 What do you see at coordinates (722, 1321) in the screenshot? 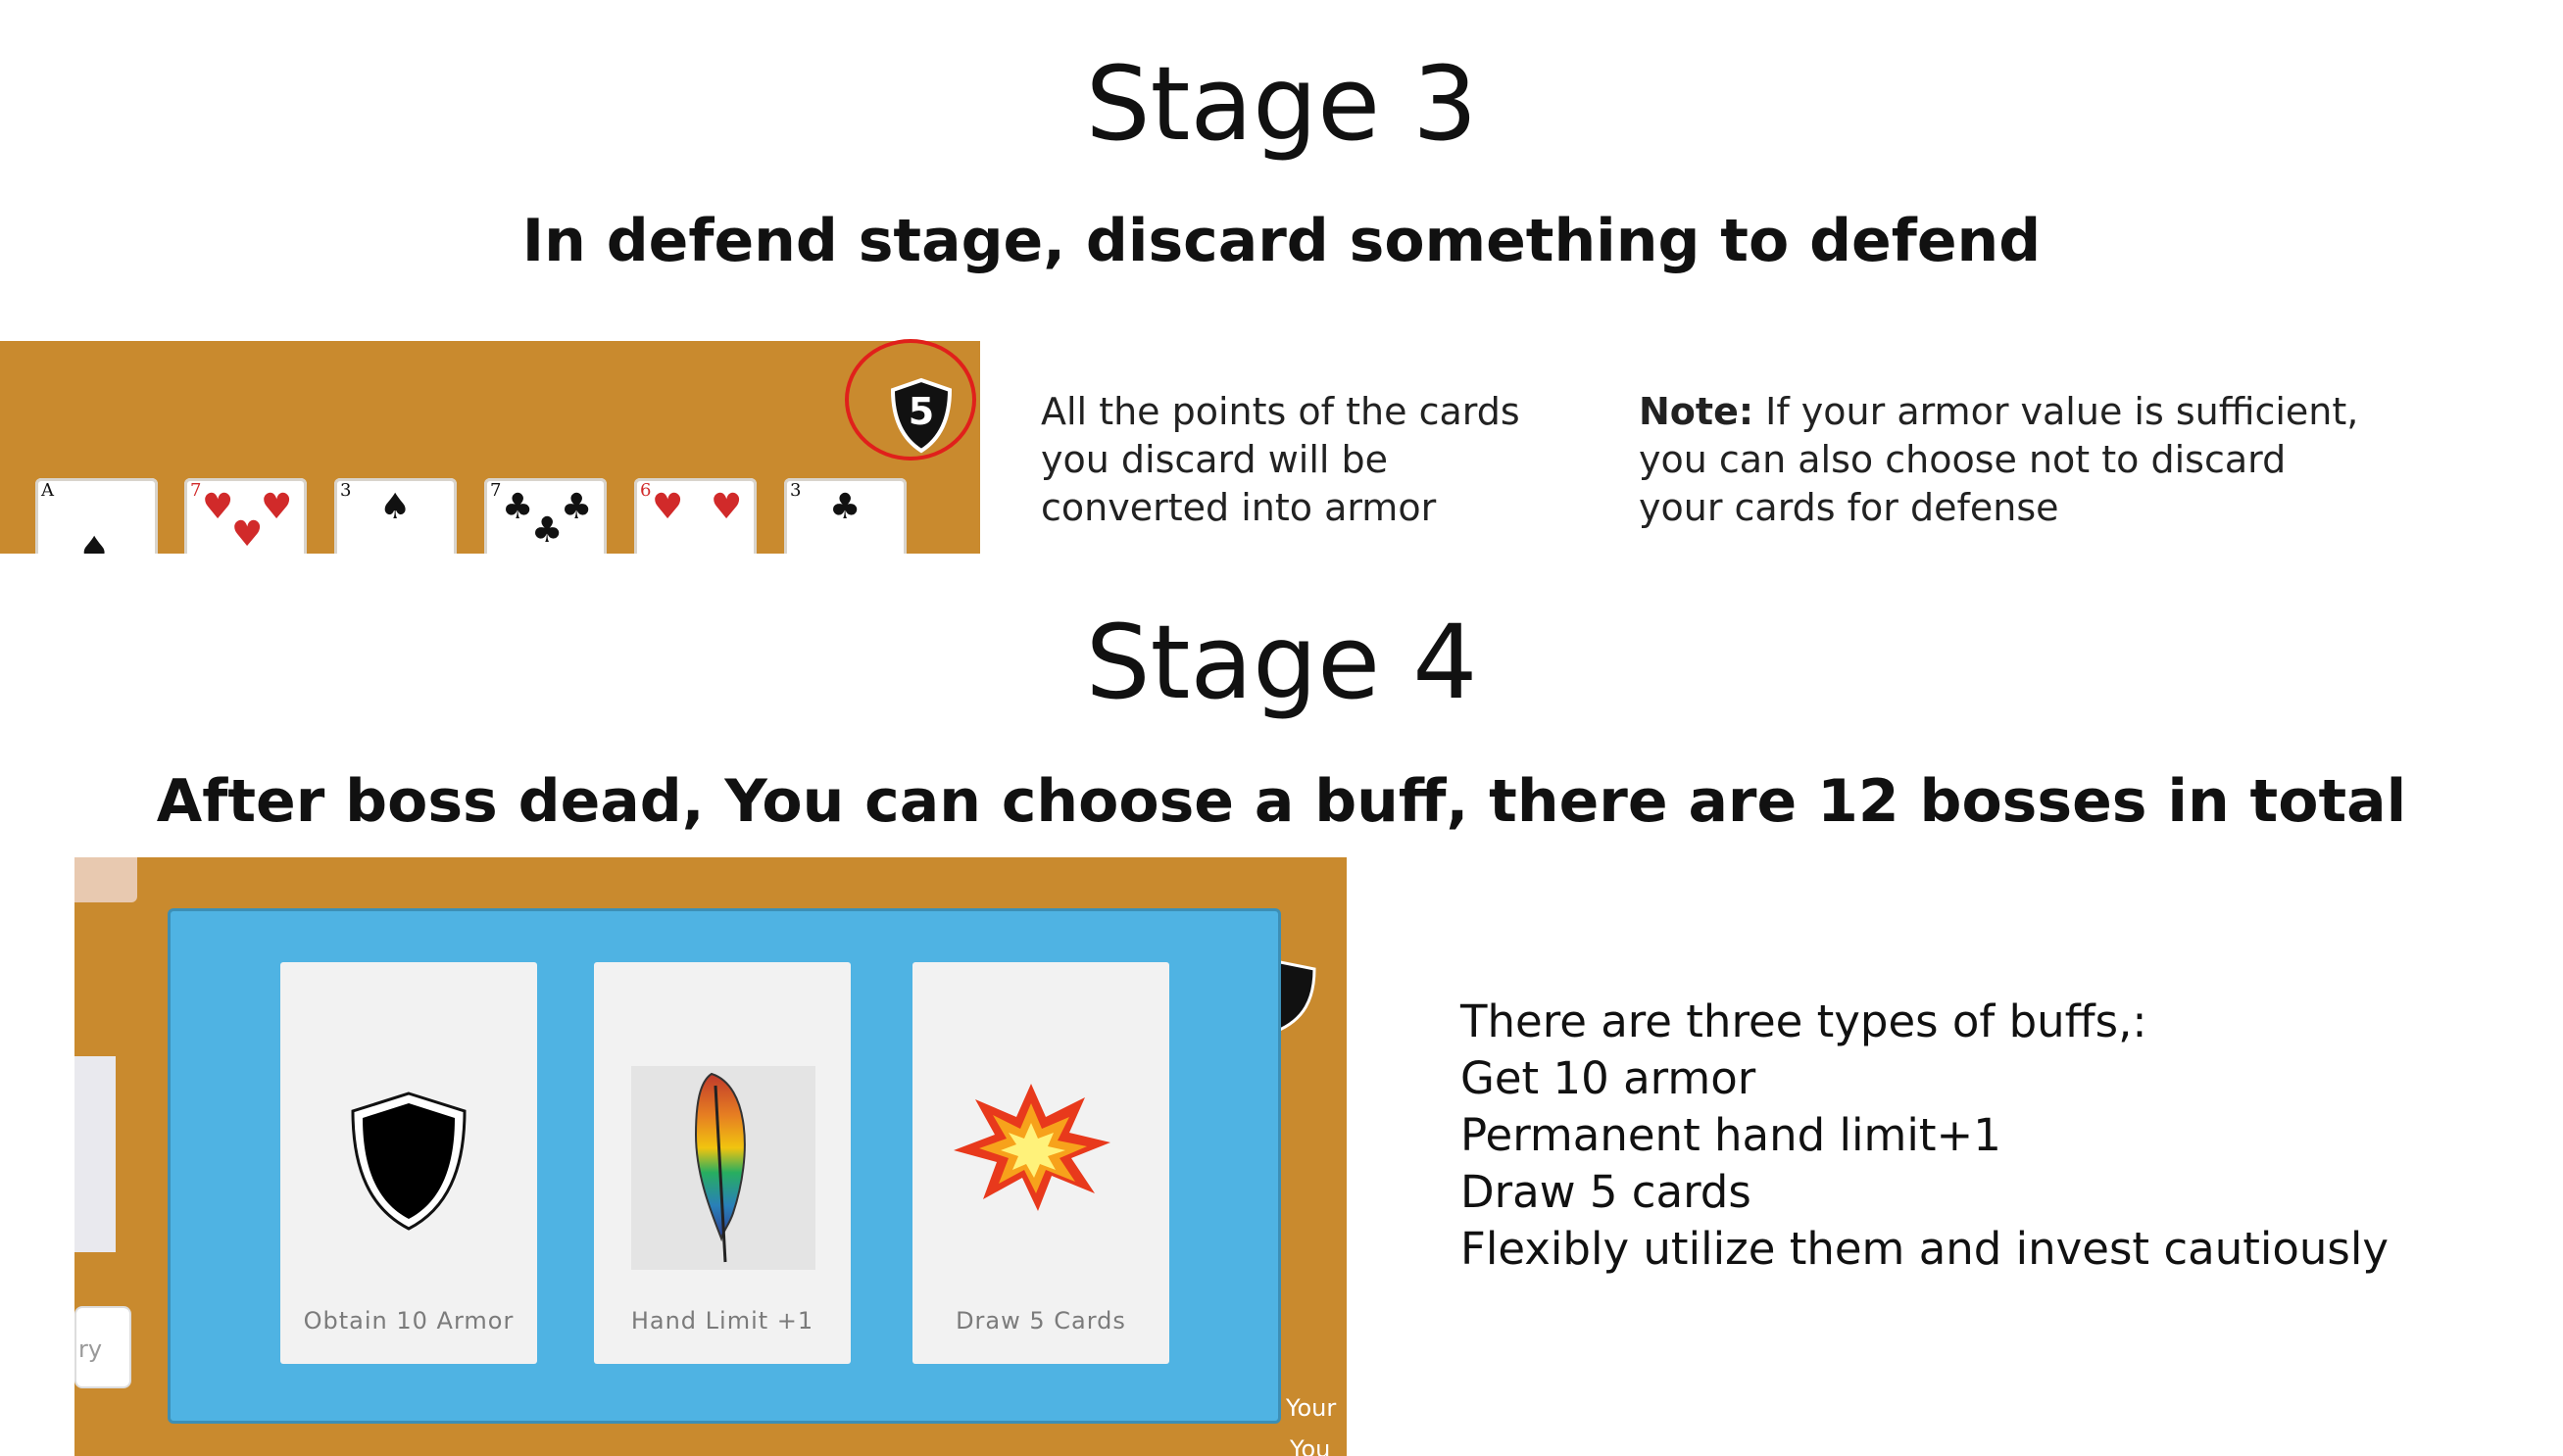
I see `buff-label: Hand Limit +1` at bounding box center [722, 1321].